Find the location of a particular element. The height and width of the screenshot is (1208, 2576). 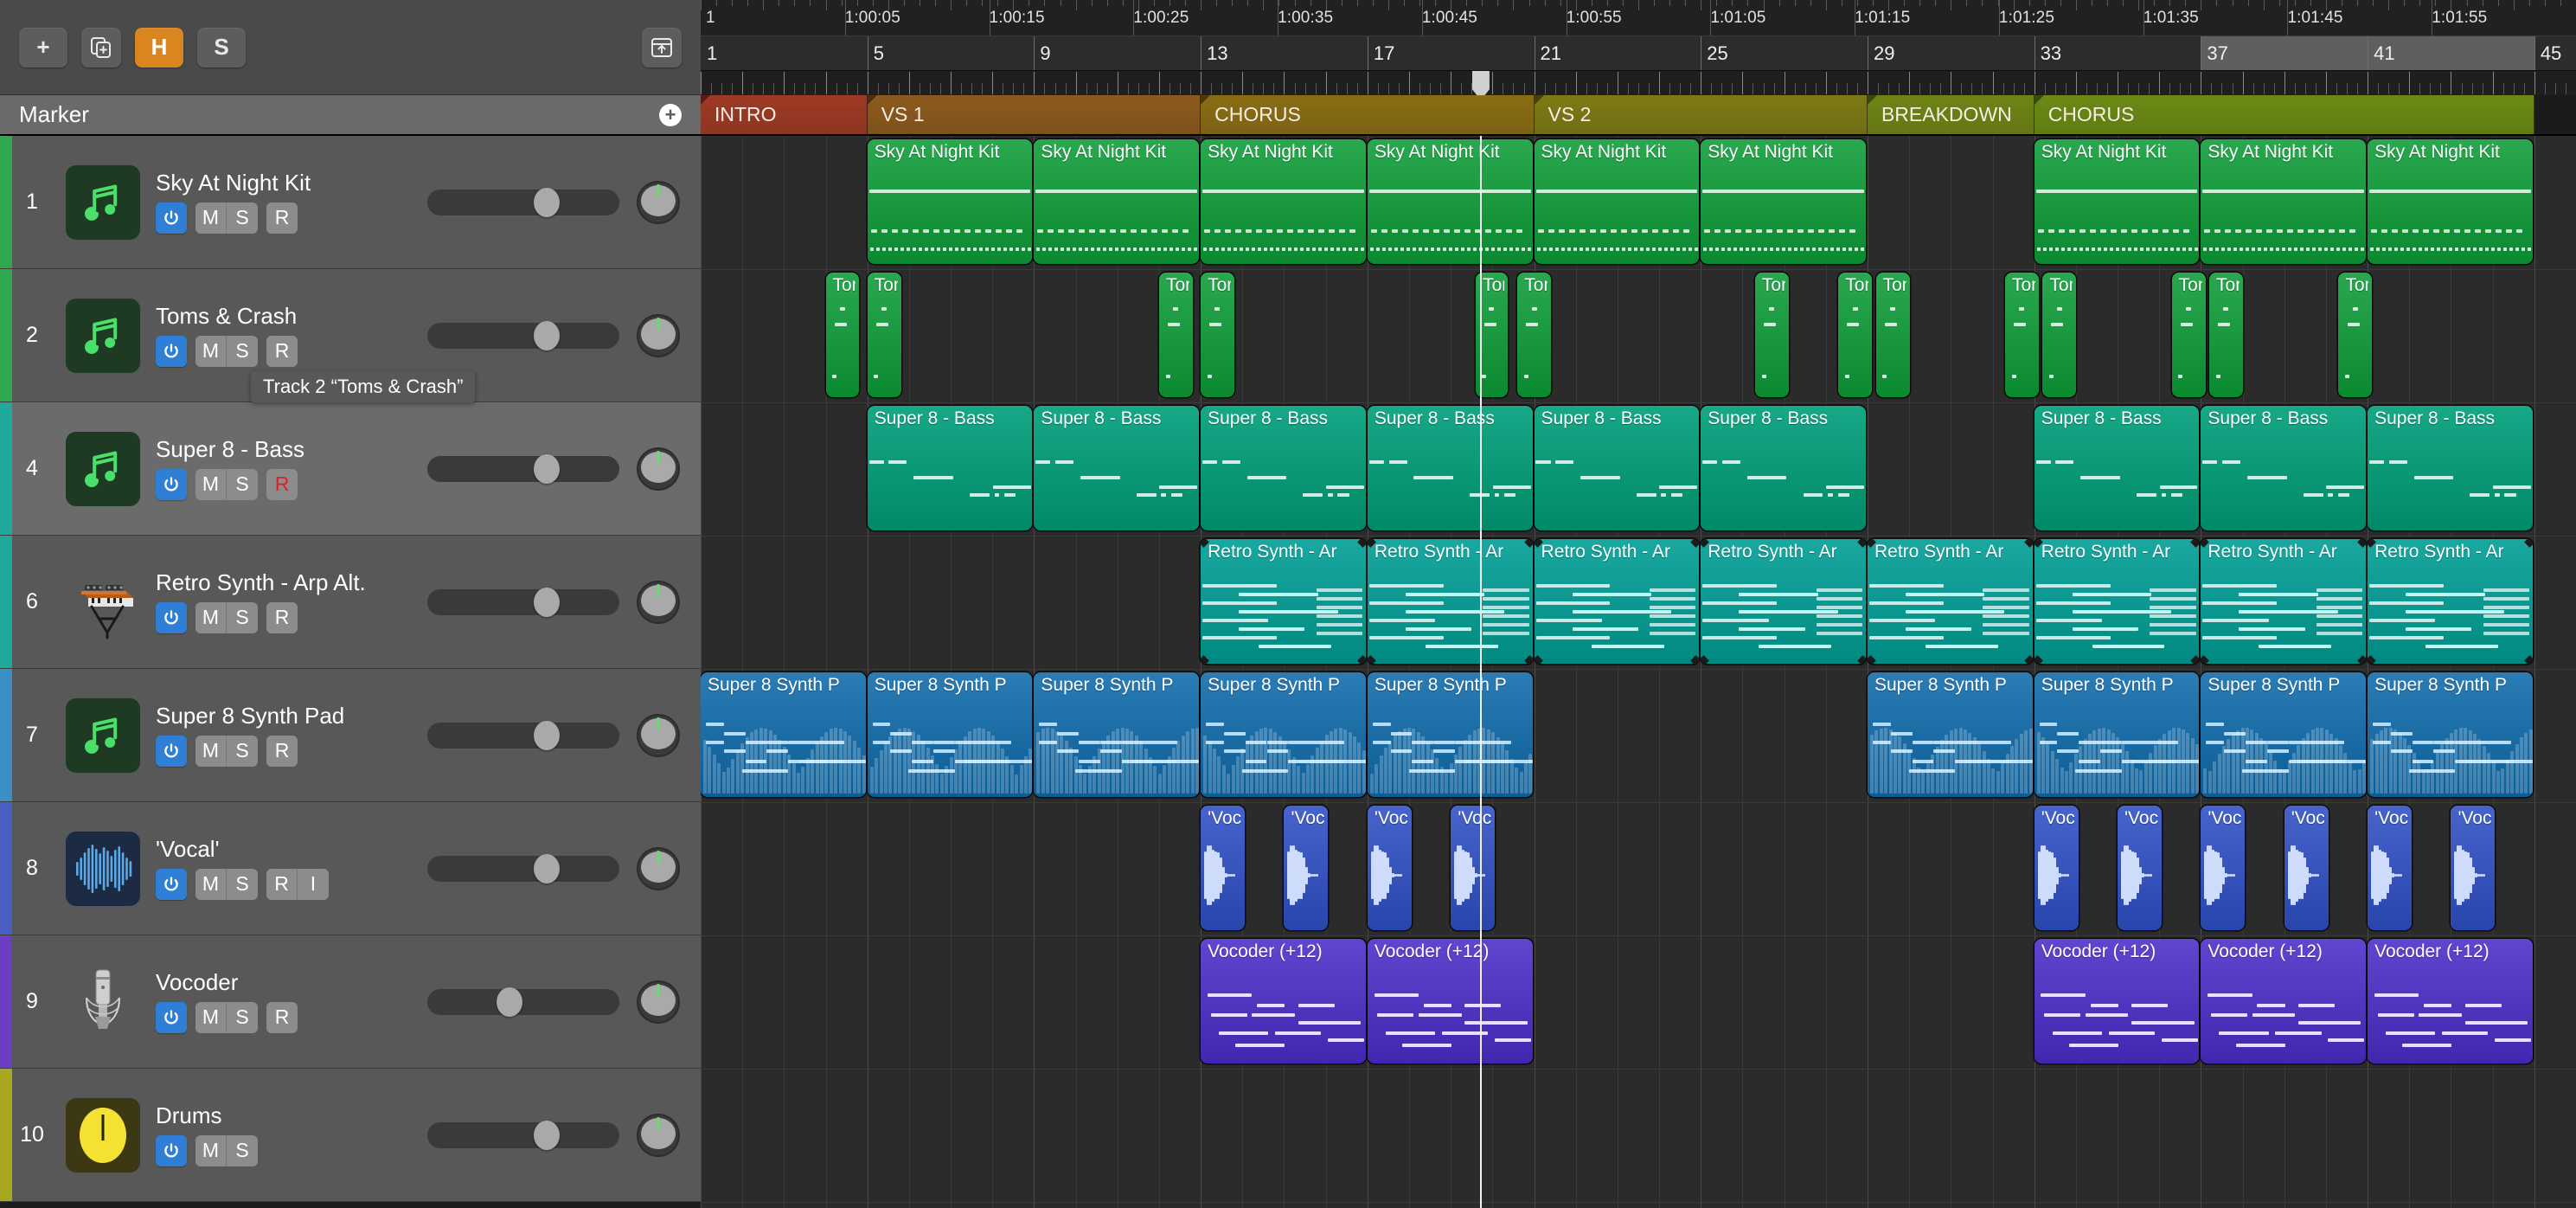

track-header-2: 2 Toms & Crash M S R Track 2 “Toms & Crash” is located at coordinates (350, 335).